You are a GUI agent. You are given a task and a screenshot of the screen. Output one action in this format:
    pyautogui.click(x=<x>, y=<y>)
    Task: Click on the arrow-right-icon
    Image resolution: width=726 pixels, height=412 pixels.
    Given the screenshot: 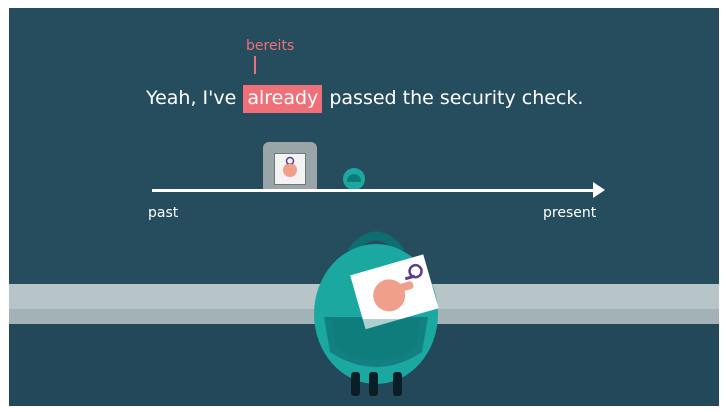 What is the action you would take?
    pyautogui.click(x=599, y=190)
    